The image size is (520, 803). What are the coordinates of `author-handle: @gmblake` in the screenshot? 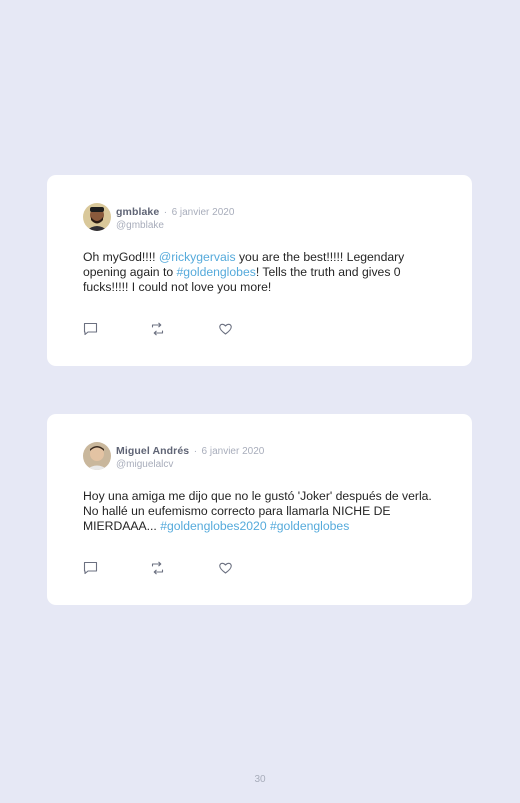 It's located at (175, 225).